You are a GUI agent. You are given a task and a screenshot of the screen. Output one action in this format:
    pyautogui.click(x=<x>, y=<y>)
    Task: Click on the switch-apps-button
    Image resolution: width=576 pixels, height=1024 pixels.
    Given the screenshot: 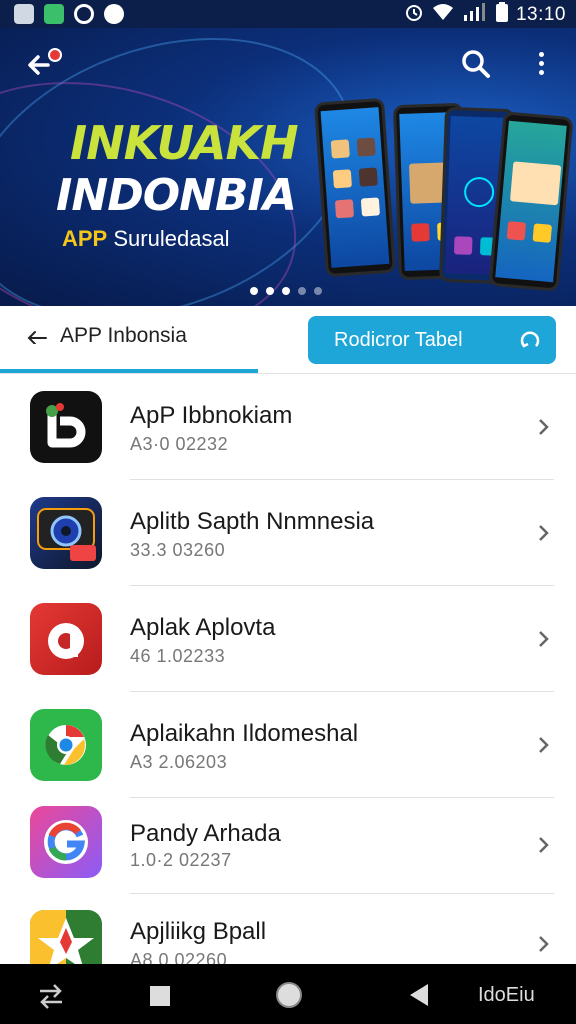 What is the action you would take?
    pyautogui.click(x=51, y=998)
    